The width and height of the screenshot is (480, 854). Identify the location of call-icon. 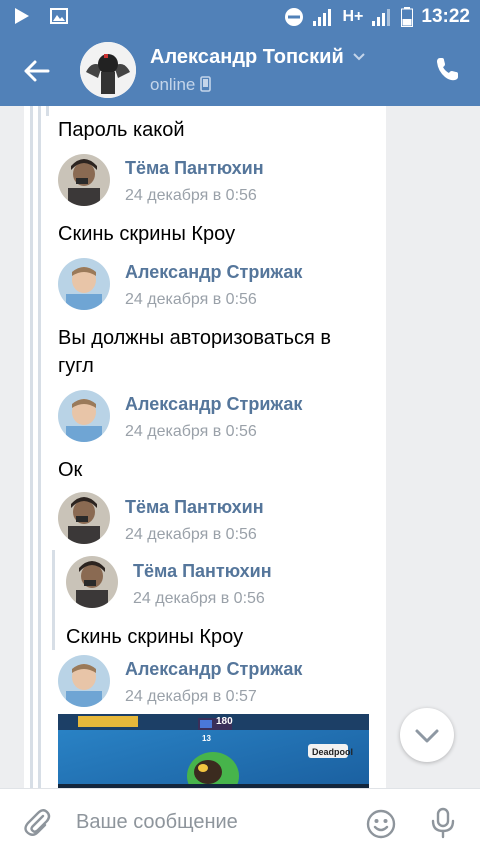
(447, 69).